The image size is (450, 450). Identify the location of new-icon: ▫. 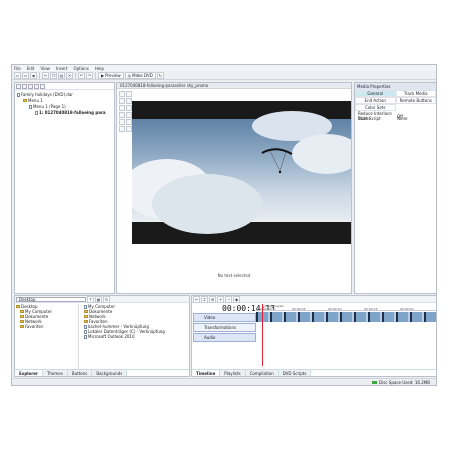
(17, 75).